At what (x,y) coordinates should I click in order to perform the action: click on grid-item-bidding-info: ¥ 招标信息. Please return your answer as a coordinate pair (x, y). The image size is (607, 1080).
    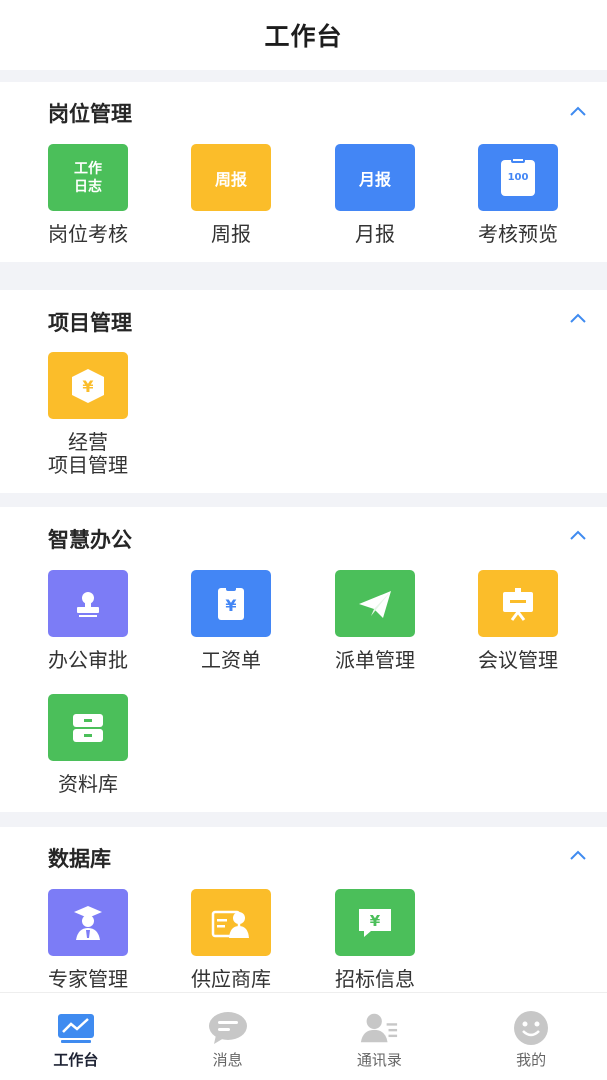
    Looking at the image, I should click on (375, 940).